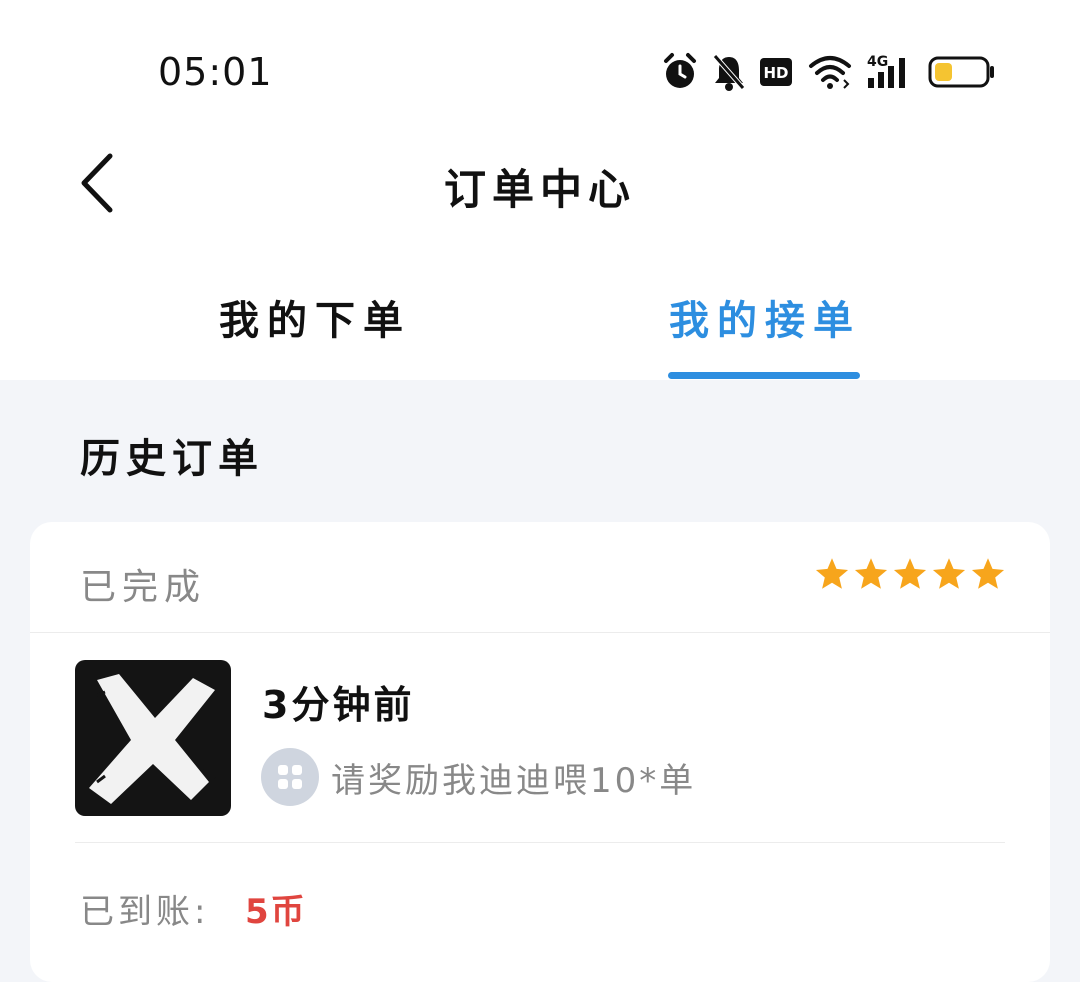 The width and height of the screenshot is (1080, 982). I want to click on page-title: 订单中心, so click(539, 189).